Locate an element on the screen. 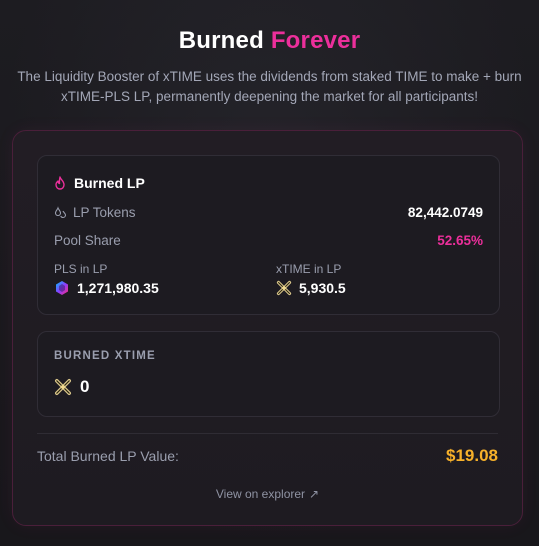  burned-xtime-panel: BURNED XTIME 0 is located at coordinates (268, 374).